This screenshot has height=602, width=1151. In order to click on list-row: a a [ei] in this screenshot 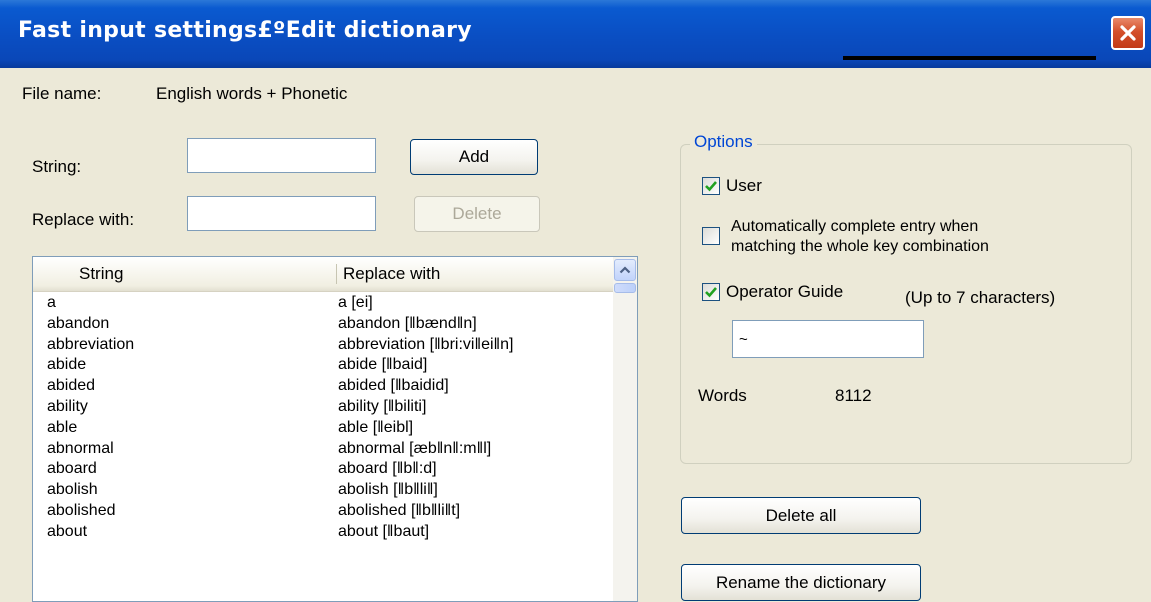, I will do `click(323, 303)`.